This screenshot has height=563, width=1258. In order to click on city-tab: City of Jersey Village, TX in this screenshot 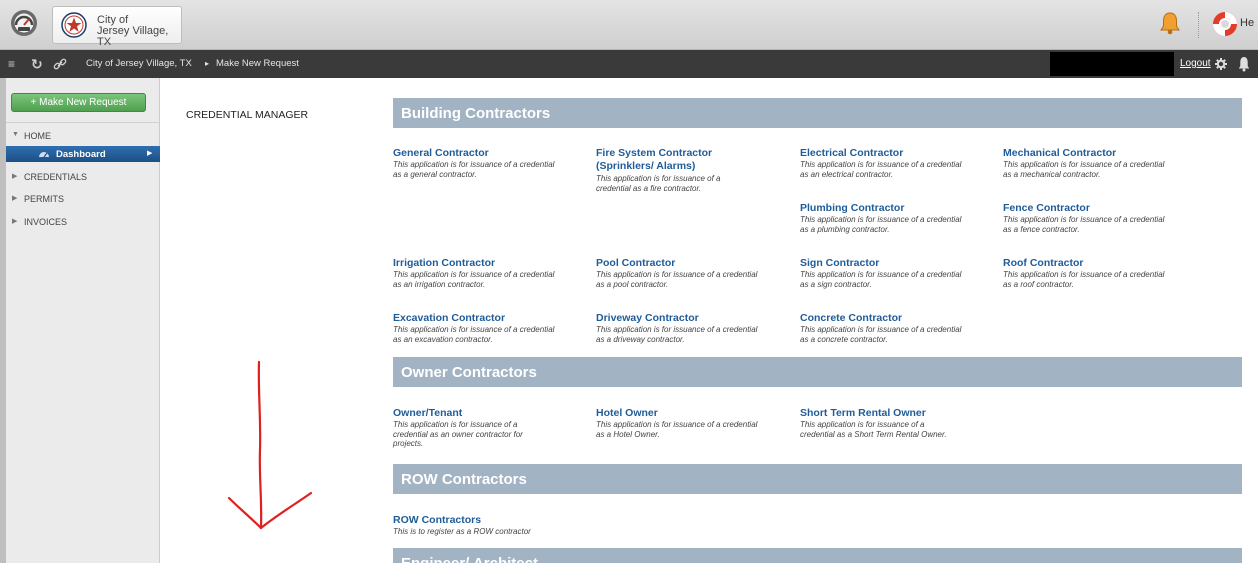, I will do `click(117, 27)`.